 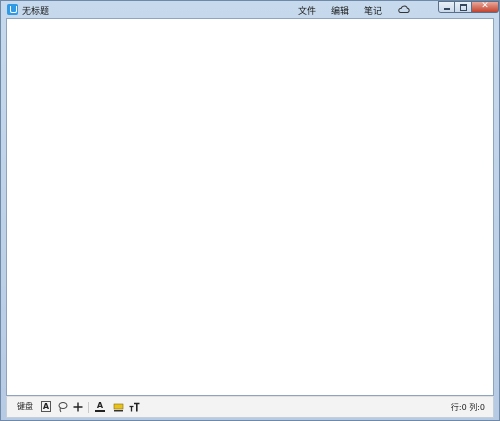 I want to click on notepad-app-icon, so click(x=12, y=9).